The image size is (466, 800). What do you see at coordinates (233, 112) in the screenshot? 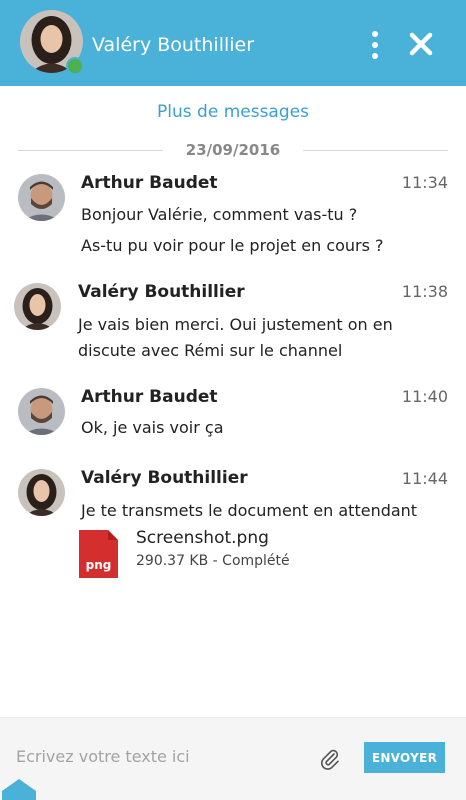
I see `load-more-messages-link: Plus de messages` at bounding box center [233, 112].